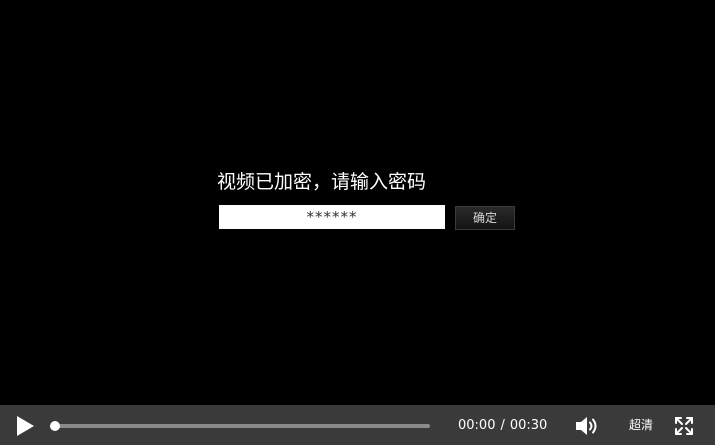 This screenshot has width=715, height=445. I want to click on password-input, so click(332, 217).